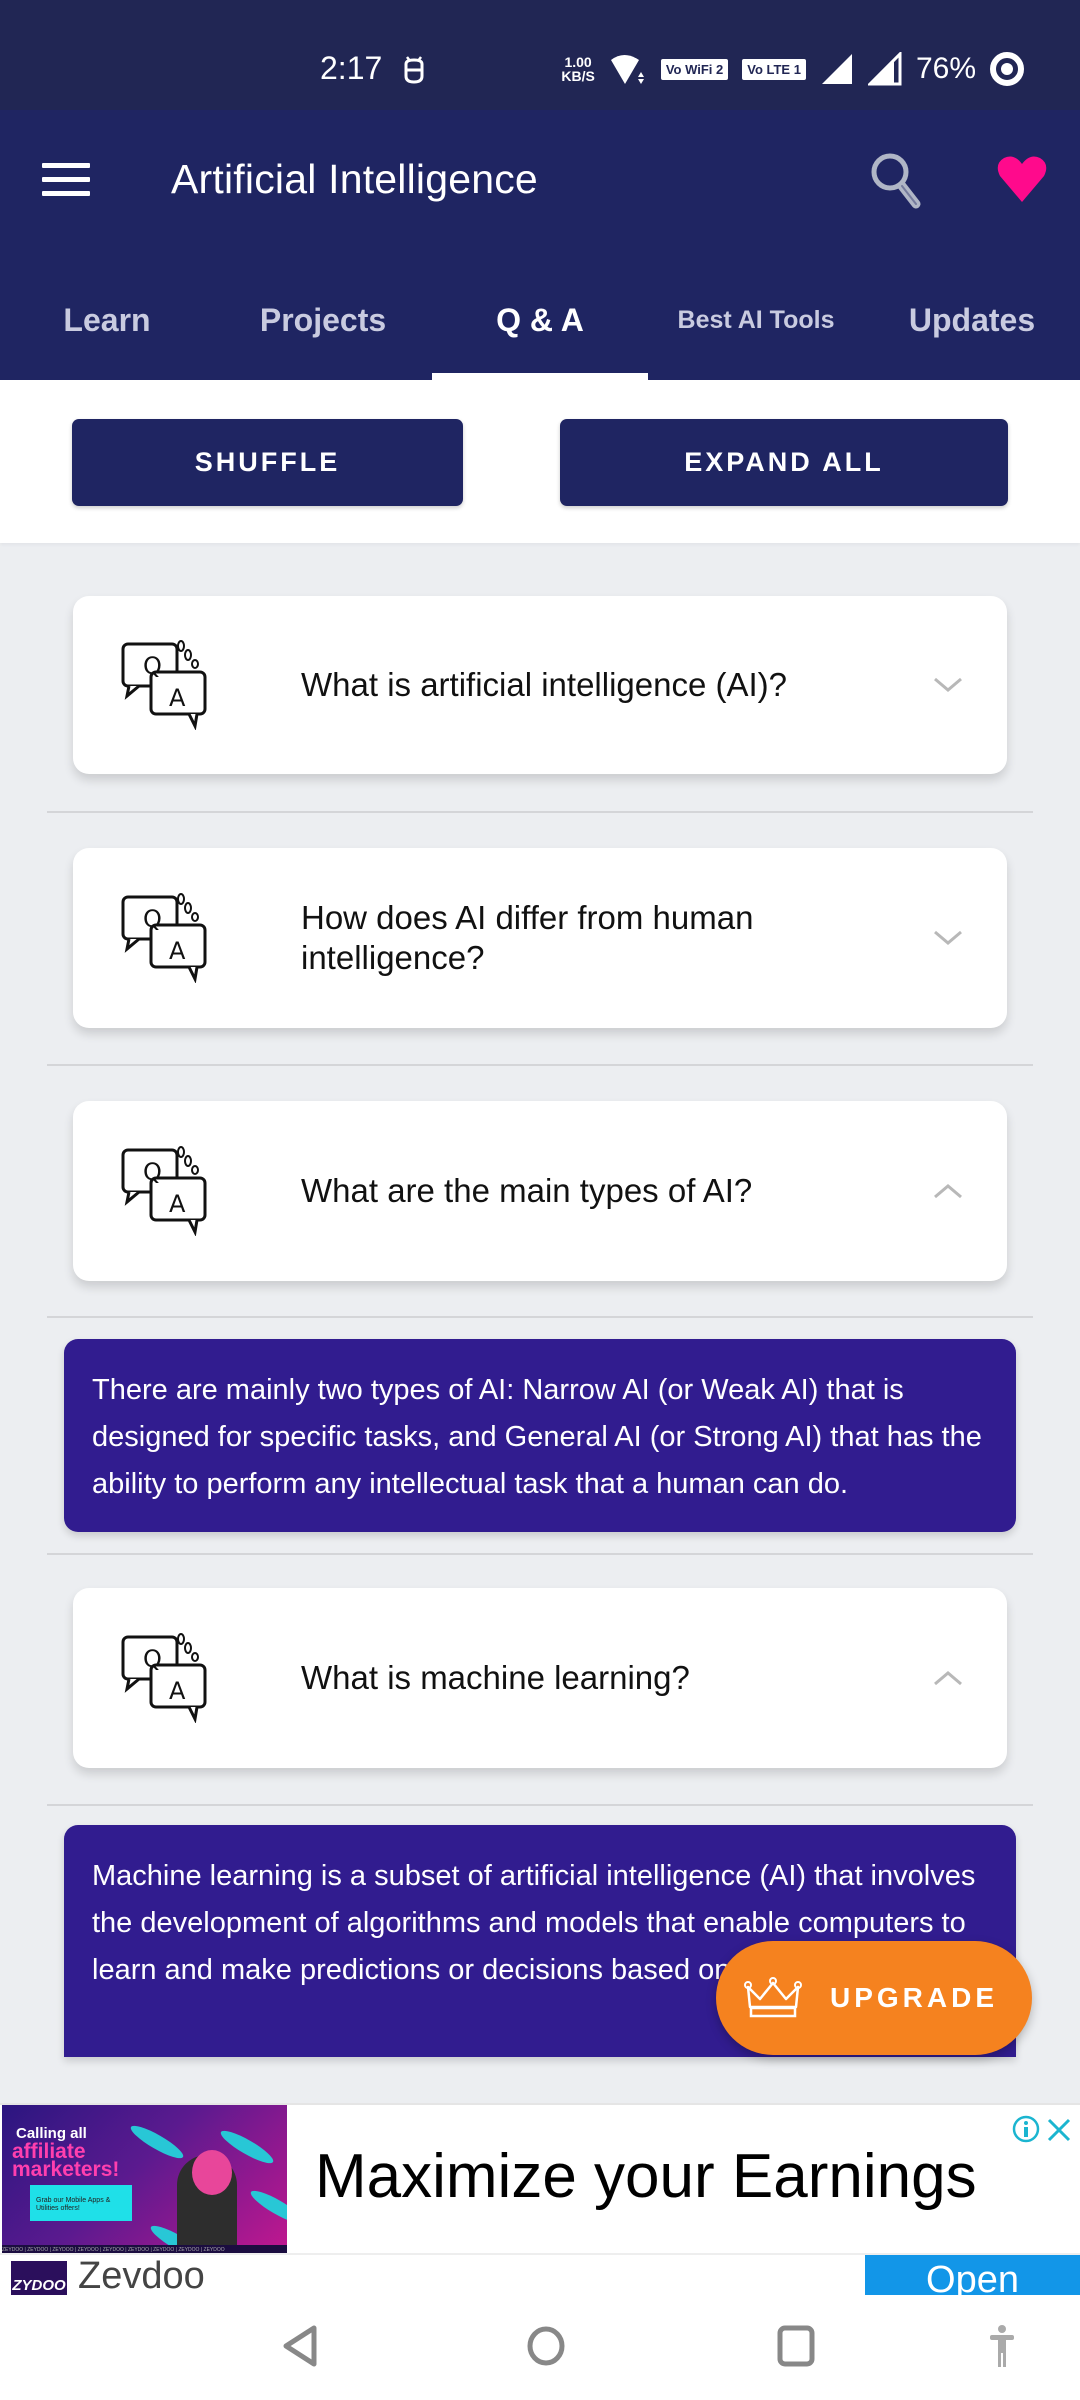 The width and height of the screenshot is (1080, 2400). What do you see at coordinates (627, 69) in the screenshot?
I see `wifi-icon` at bounding box center [627, 69].